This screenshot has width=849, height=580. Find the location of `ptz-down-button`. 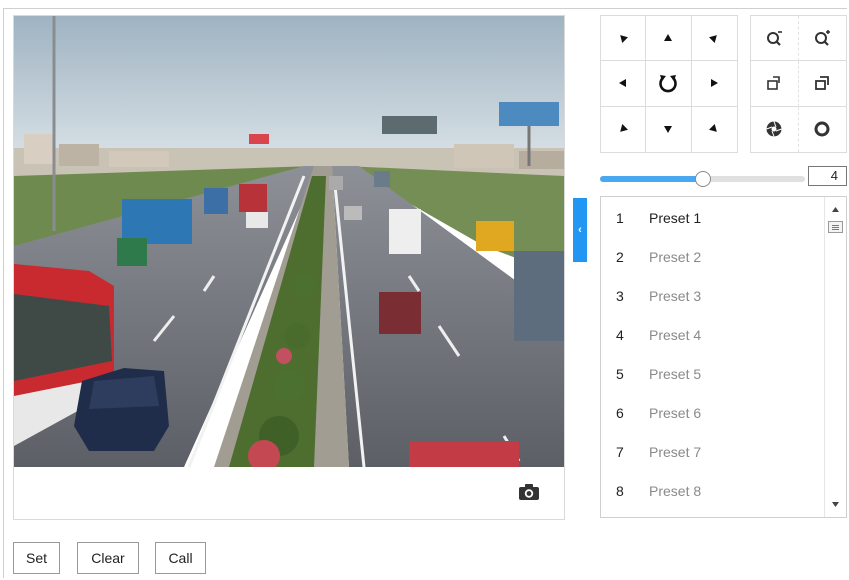

ptz-down-button is located at coordinates (669, 129).